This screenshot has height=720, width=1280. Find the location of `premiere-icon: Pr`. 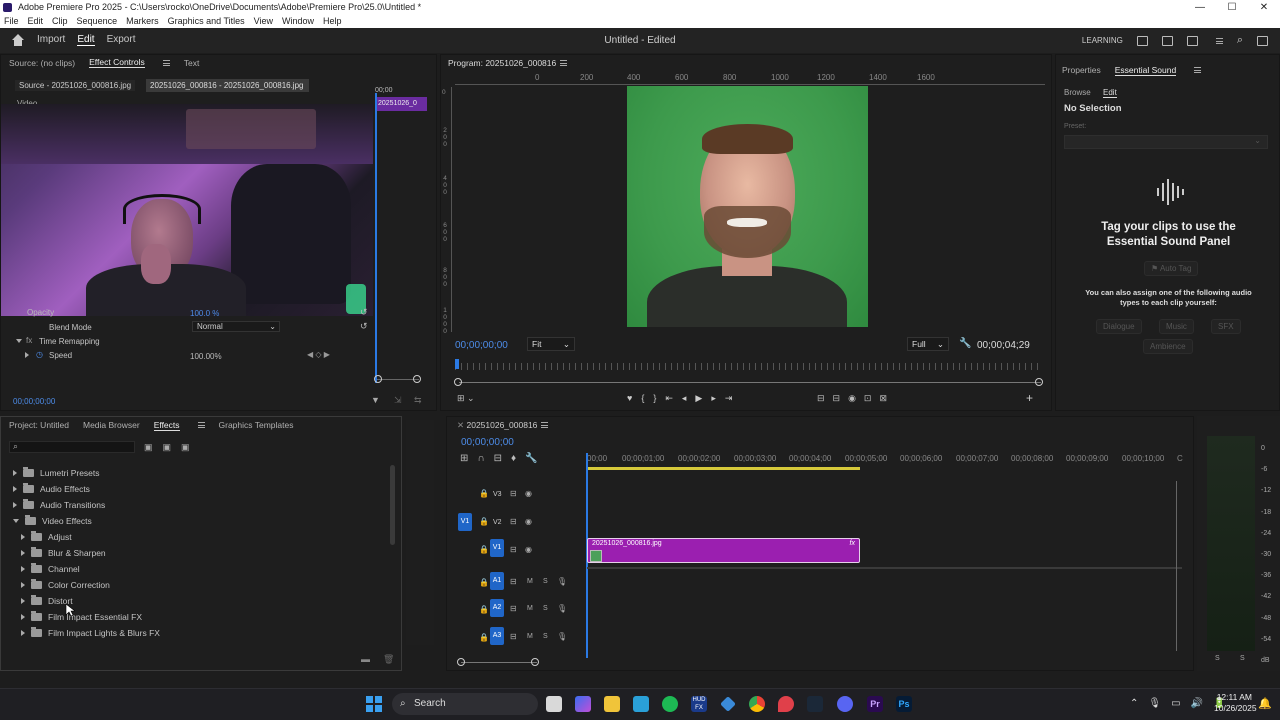

premiere-icon: Pr is located at coordinates (875, 704).